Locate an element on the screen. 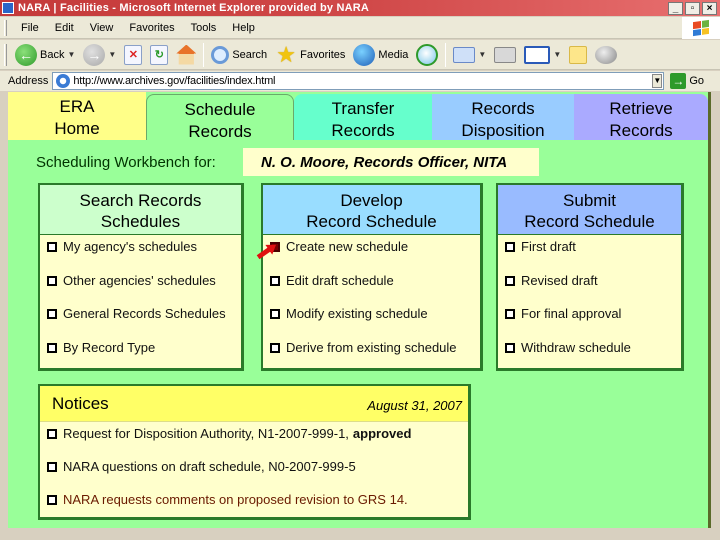 The height and width of the screenshot is (540, 720). back-dropdown-icon: ▼ is located at coordinates (71, 54).